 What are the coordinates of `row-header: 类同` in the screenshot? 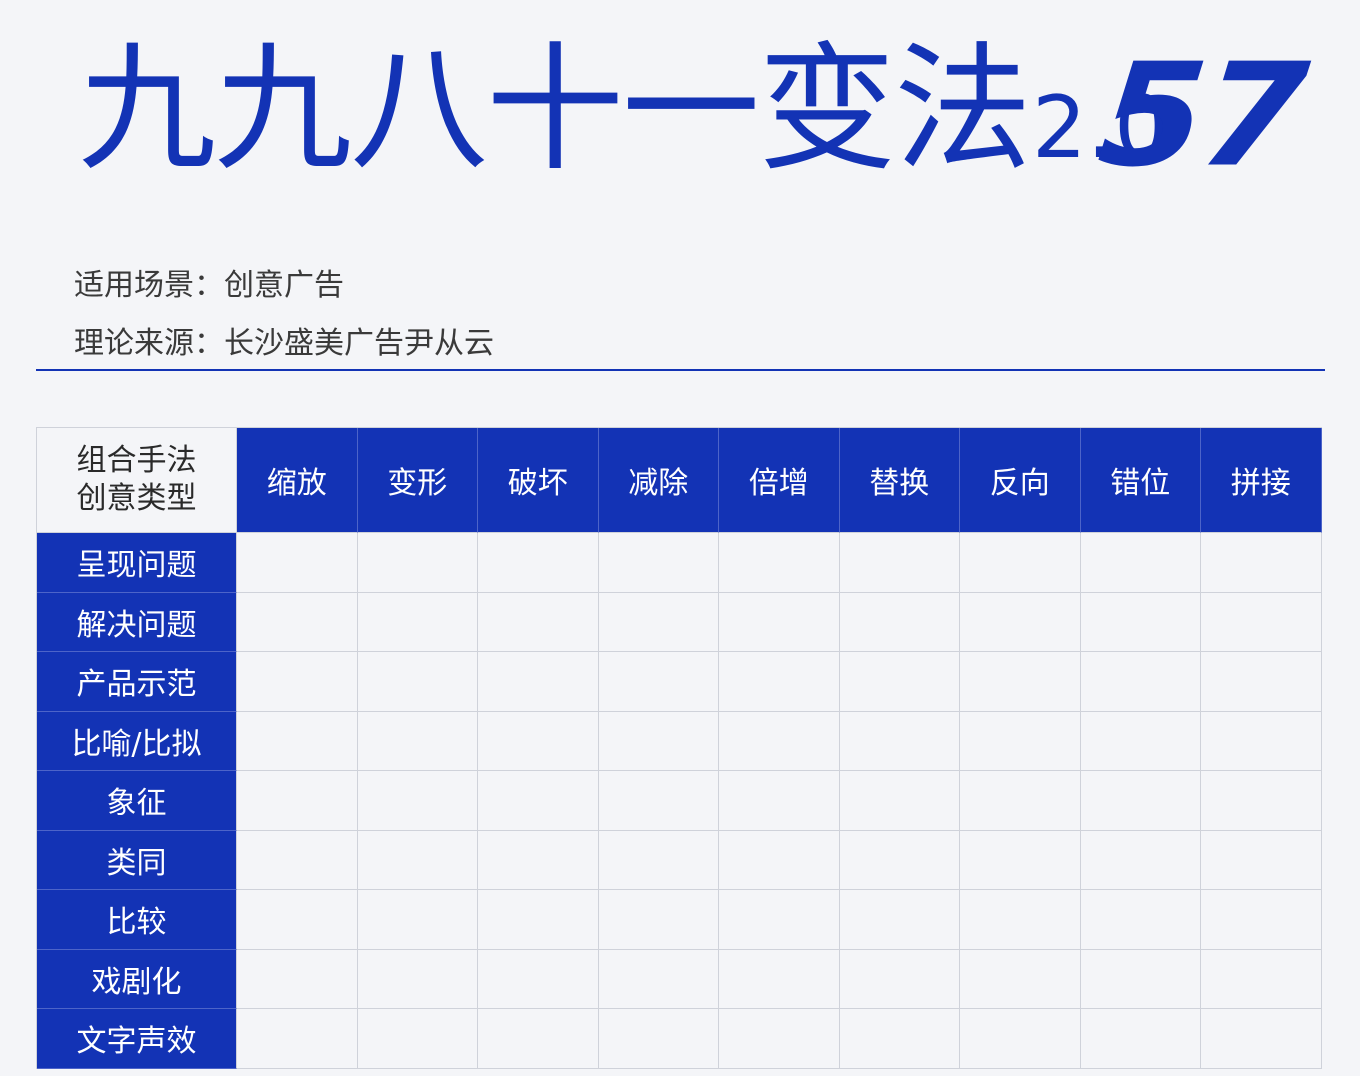 It's located at (137, 860).